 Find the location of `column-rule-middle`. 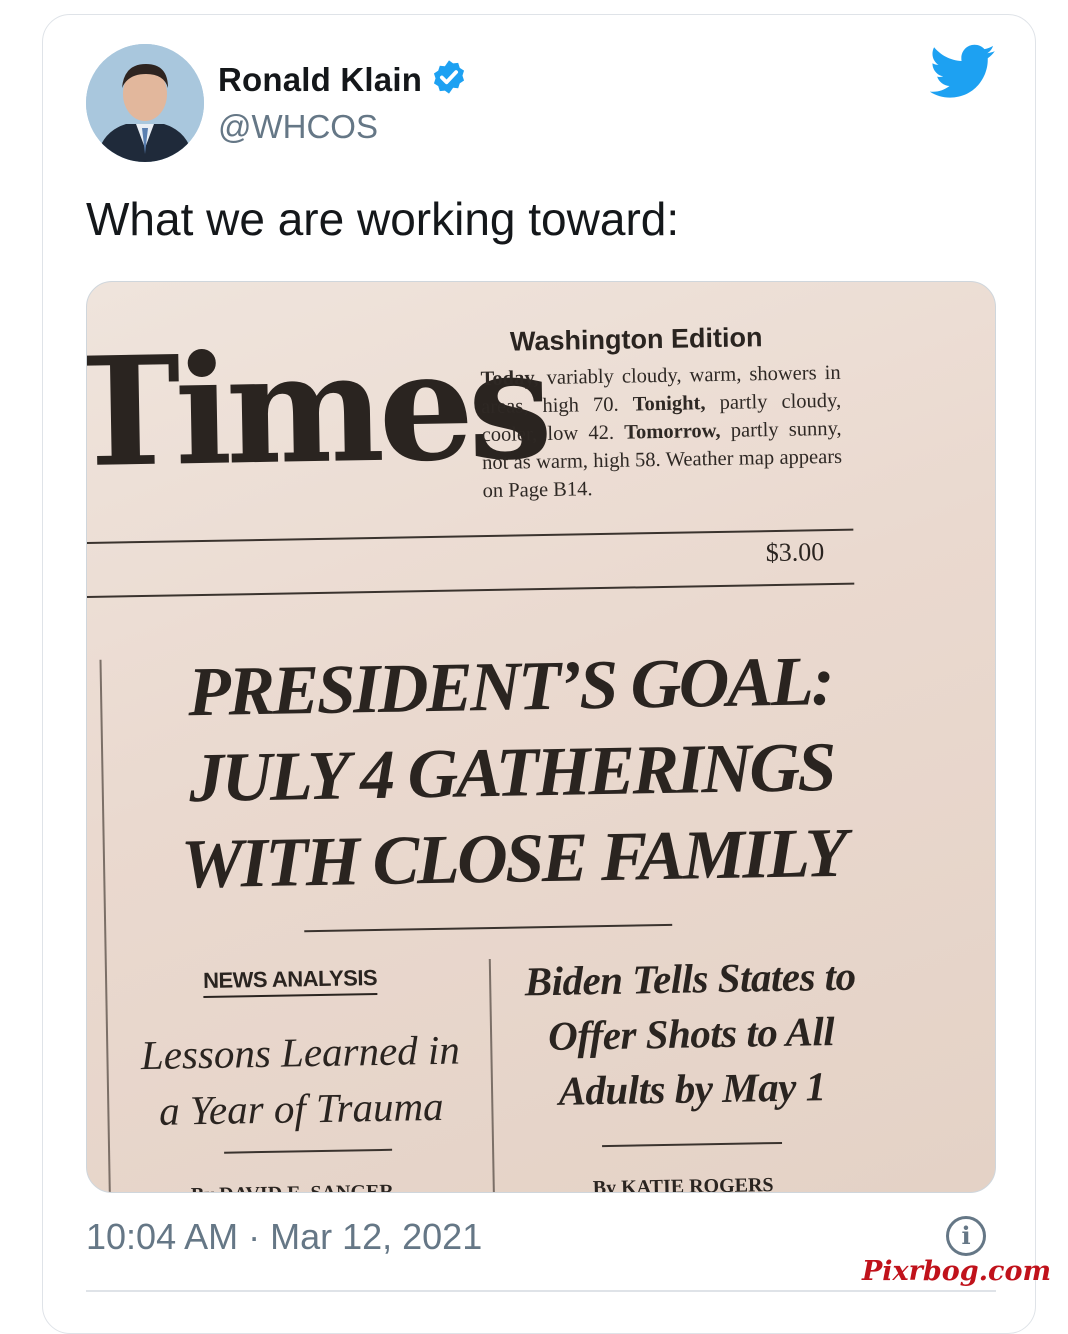

column-rule-middle is located at coordinates (491, 1075).